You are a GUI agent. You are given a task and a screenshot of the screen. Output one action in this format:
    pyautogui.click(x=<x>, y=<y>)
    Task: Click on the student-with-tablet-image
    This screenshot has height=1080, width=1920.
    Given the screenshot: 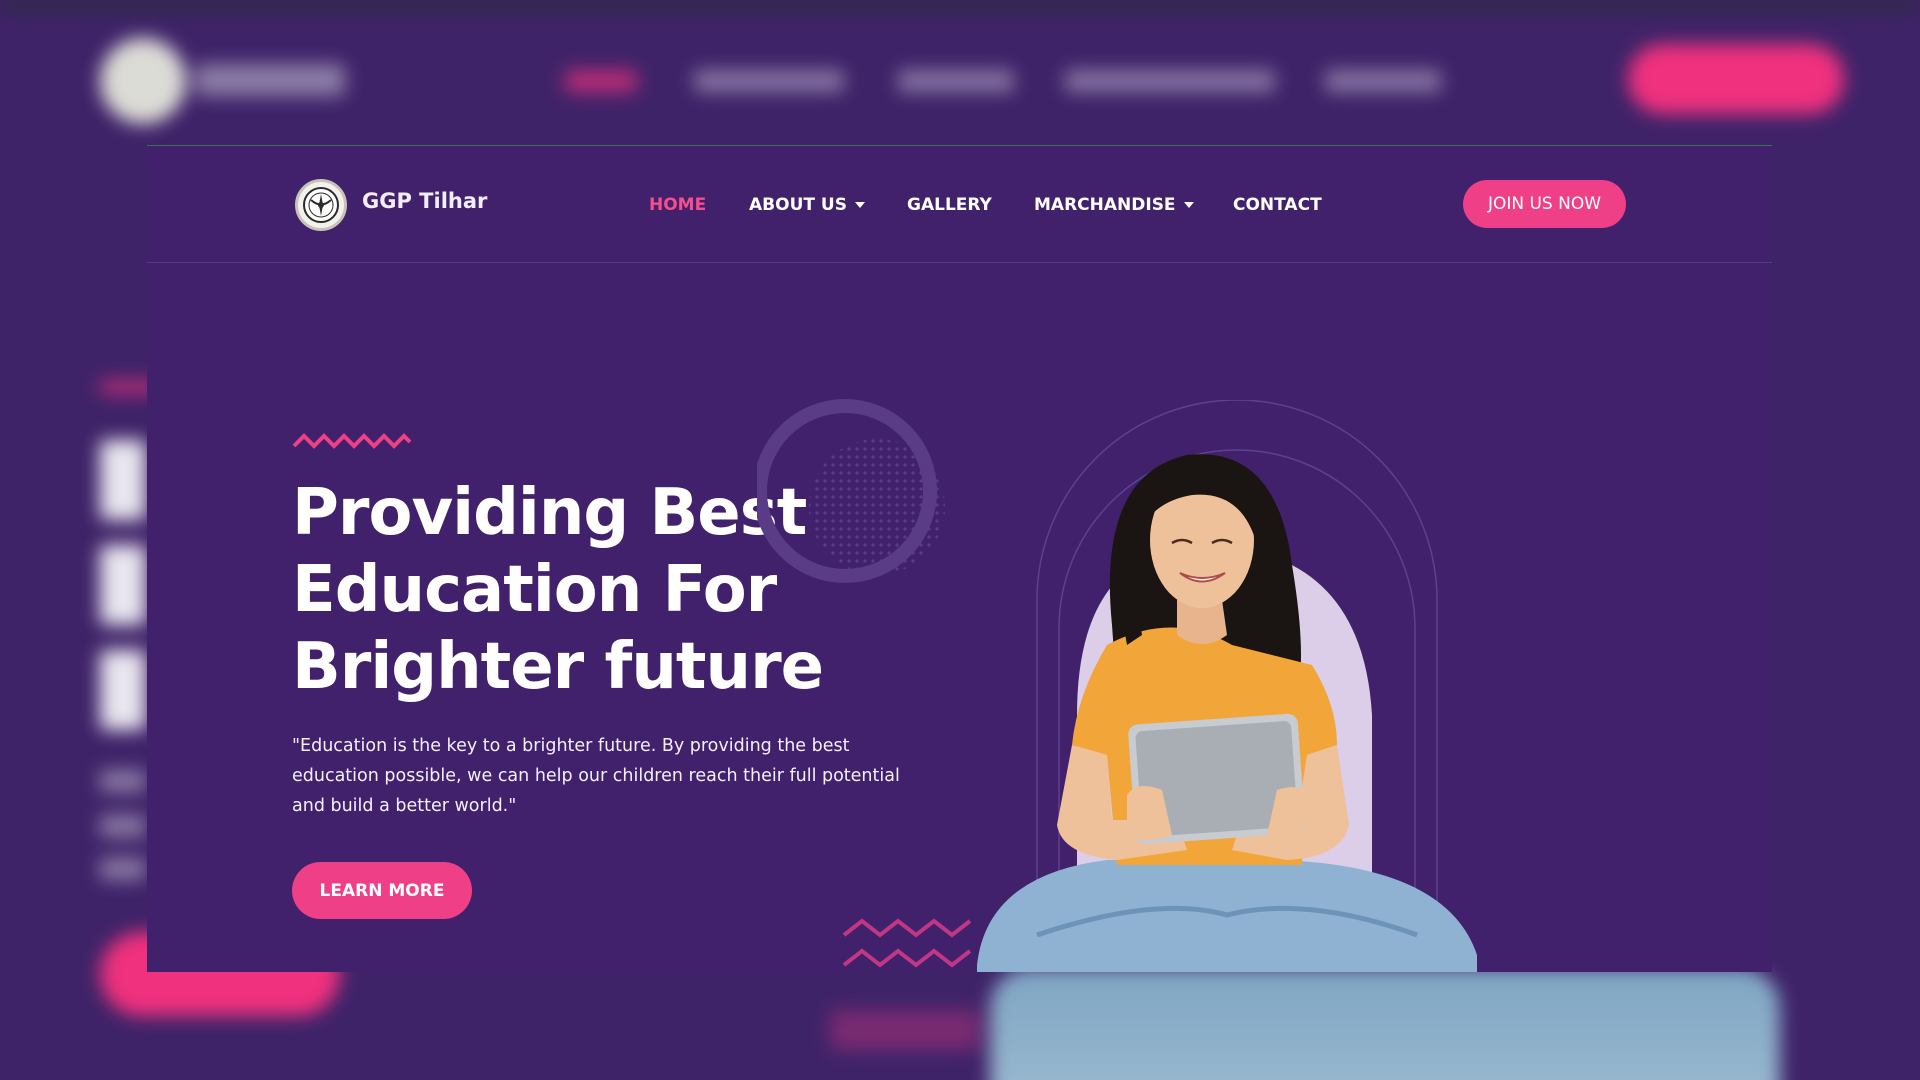 What is the action you would take?
    pyautogui.click(x=1227, y=713)
    